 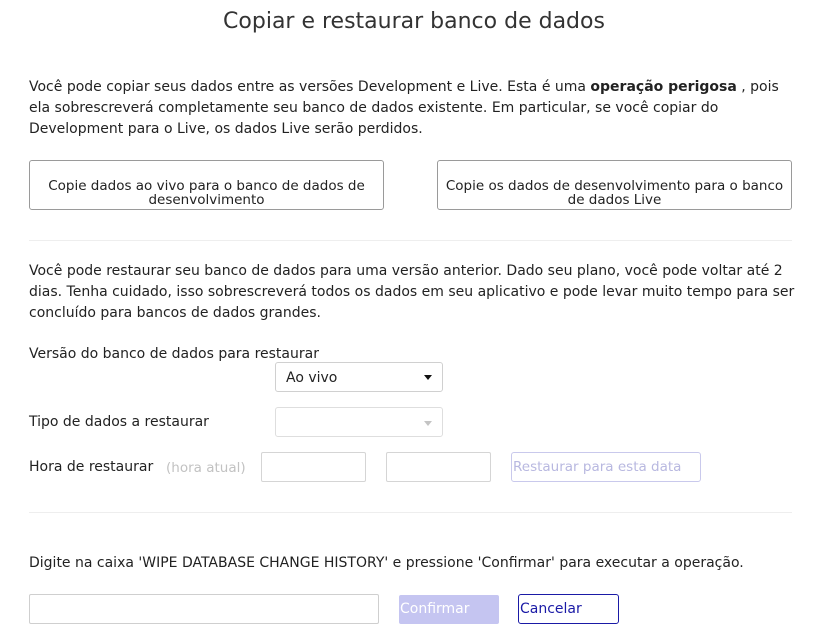 I want to click on restore-time-input, so click(x=438, y=467).